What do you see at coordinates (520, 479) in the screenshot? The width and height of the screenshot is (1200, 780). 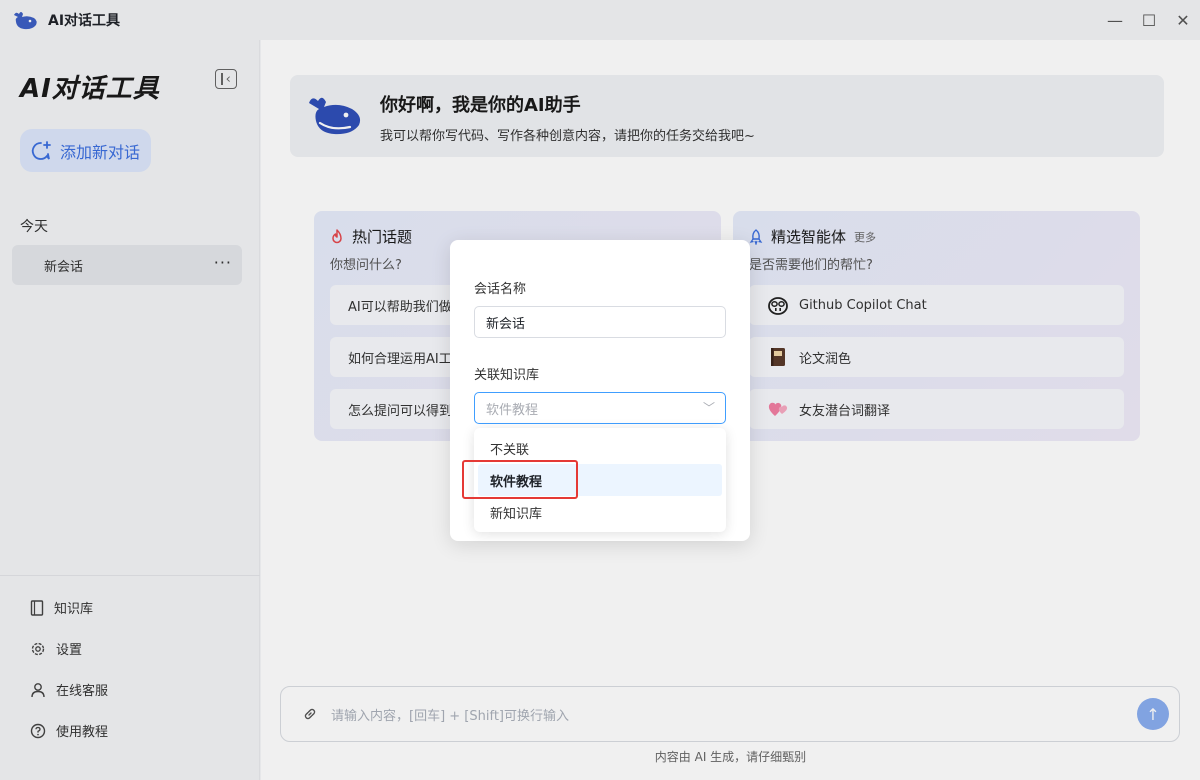 I see `highlight-annotation-box` at bounding box center [520, 479].